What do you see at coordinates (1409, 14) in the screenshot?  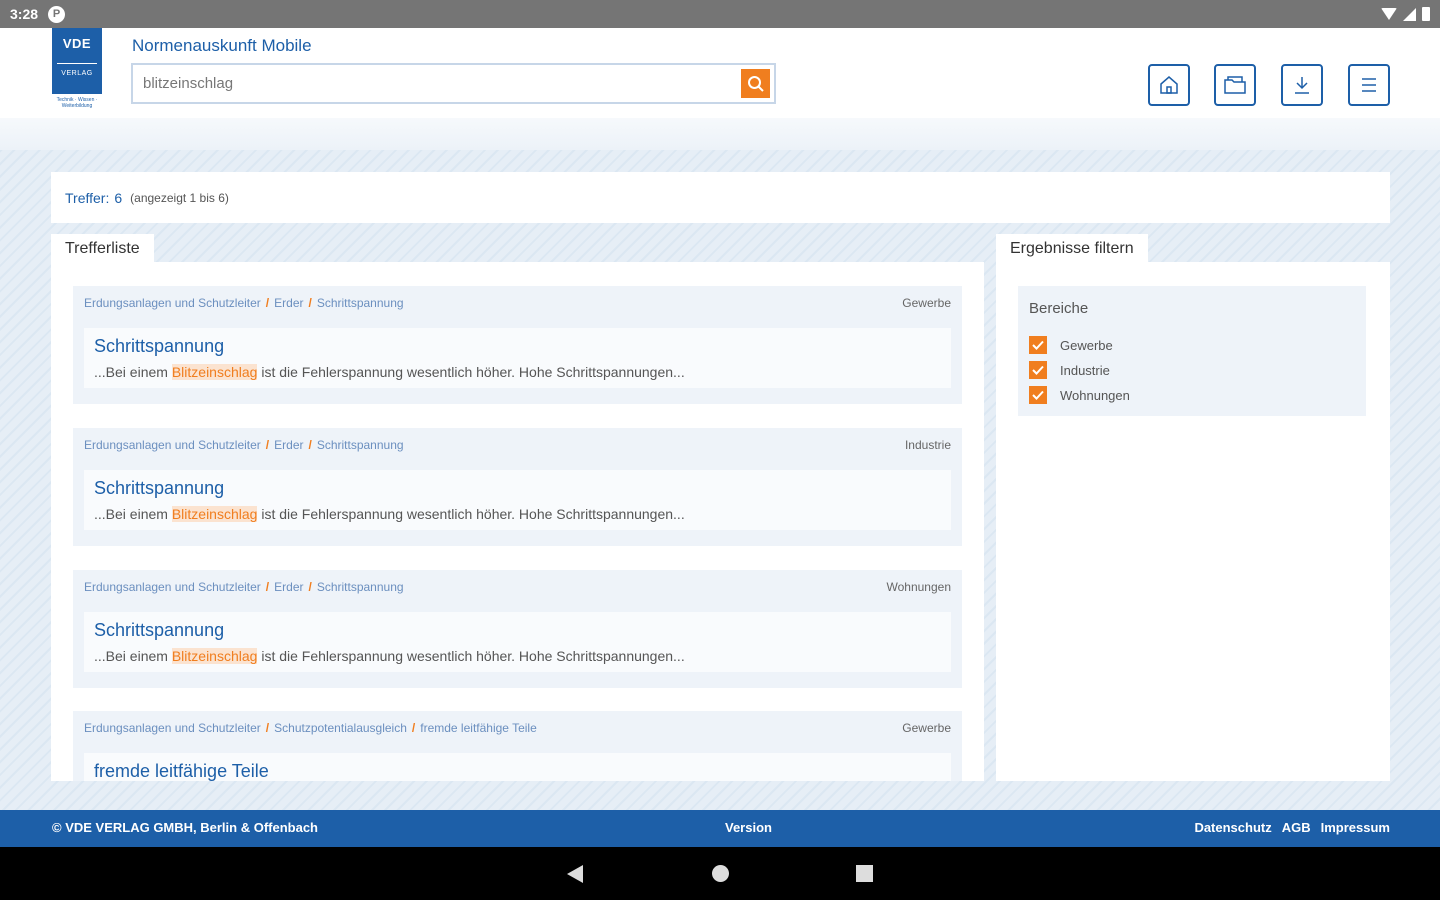 I see `signal-icon` at bounding box center [1409, 14].